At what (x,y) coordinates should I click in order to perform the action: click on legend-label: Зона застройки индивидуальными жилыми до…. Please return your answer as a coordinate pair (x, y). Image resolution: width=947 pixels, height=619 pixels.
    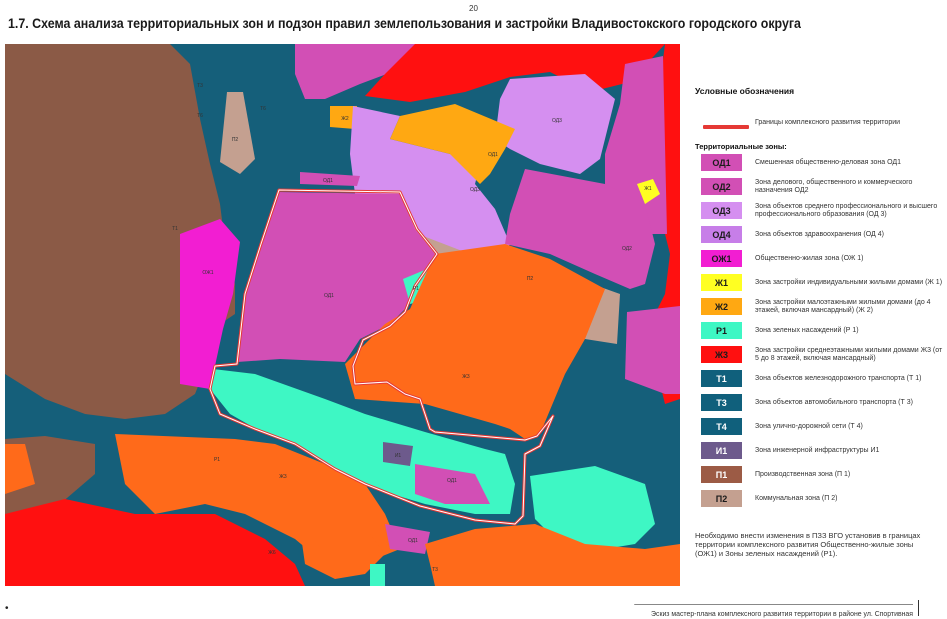
    Looking at the image, I should click on (849, 282).